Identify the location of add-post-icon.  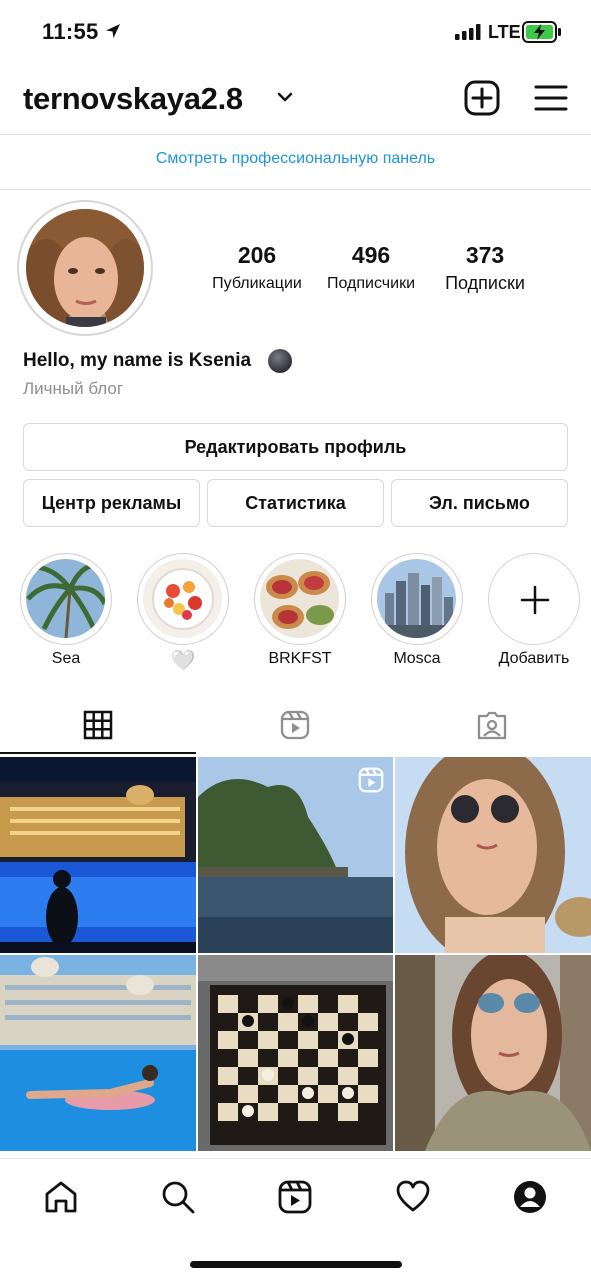
(482, 98).